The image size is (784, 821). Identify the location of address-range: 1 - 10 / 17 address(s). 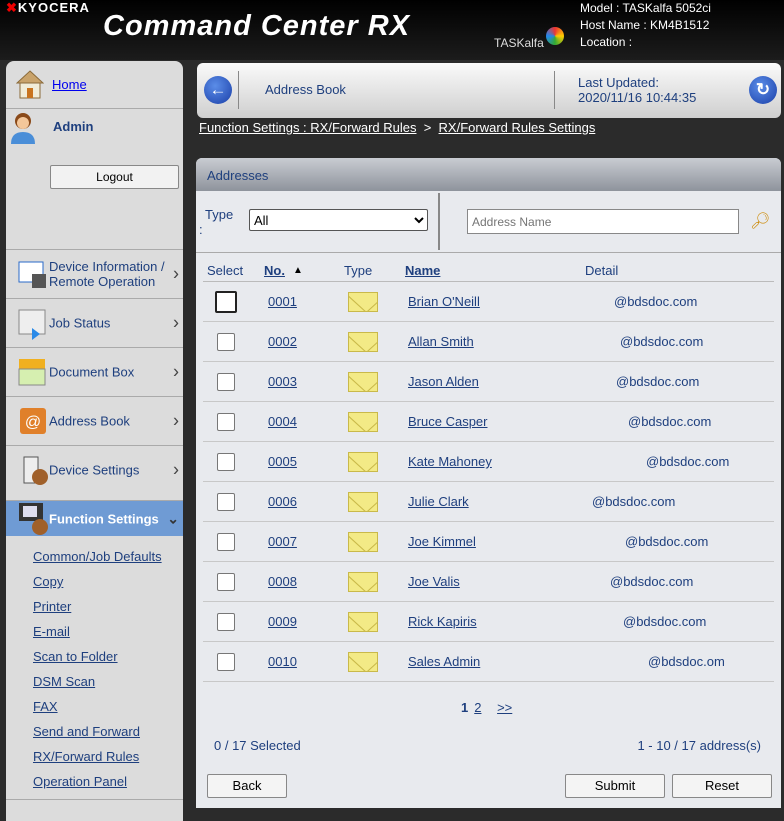
(699, 745).